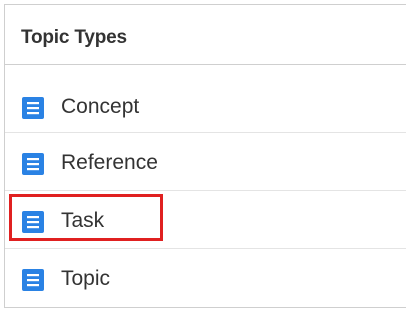  I want to click on topic-label-task: Task, so click(83, 220).